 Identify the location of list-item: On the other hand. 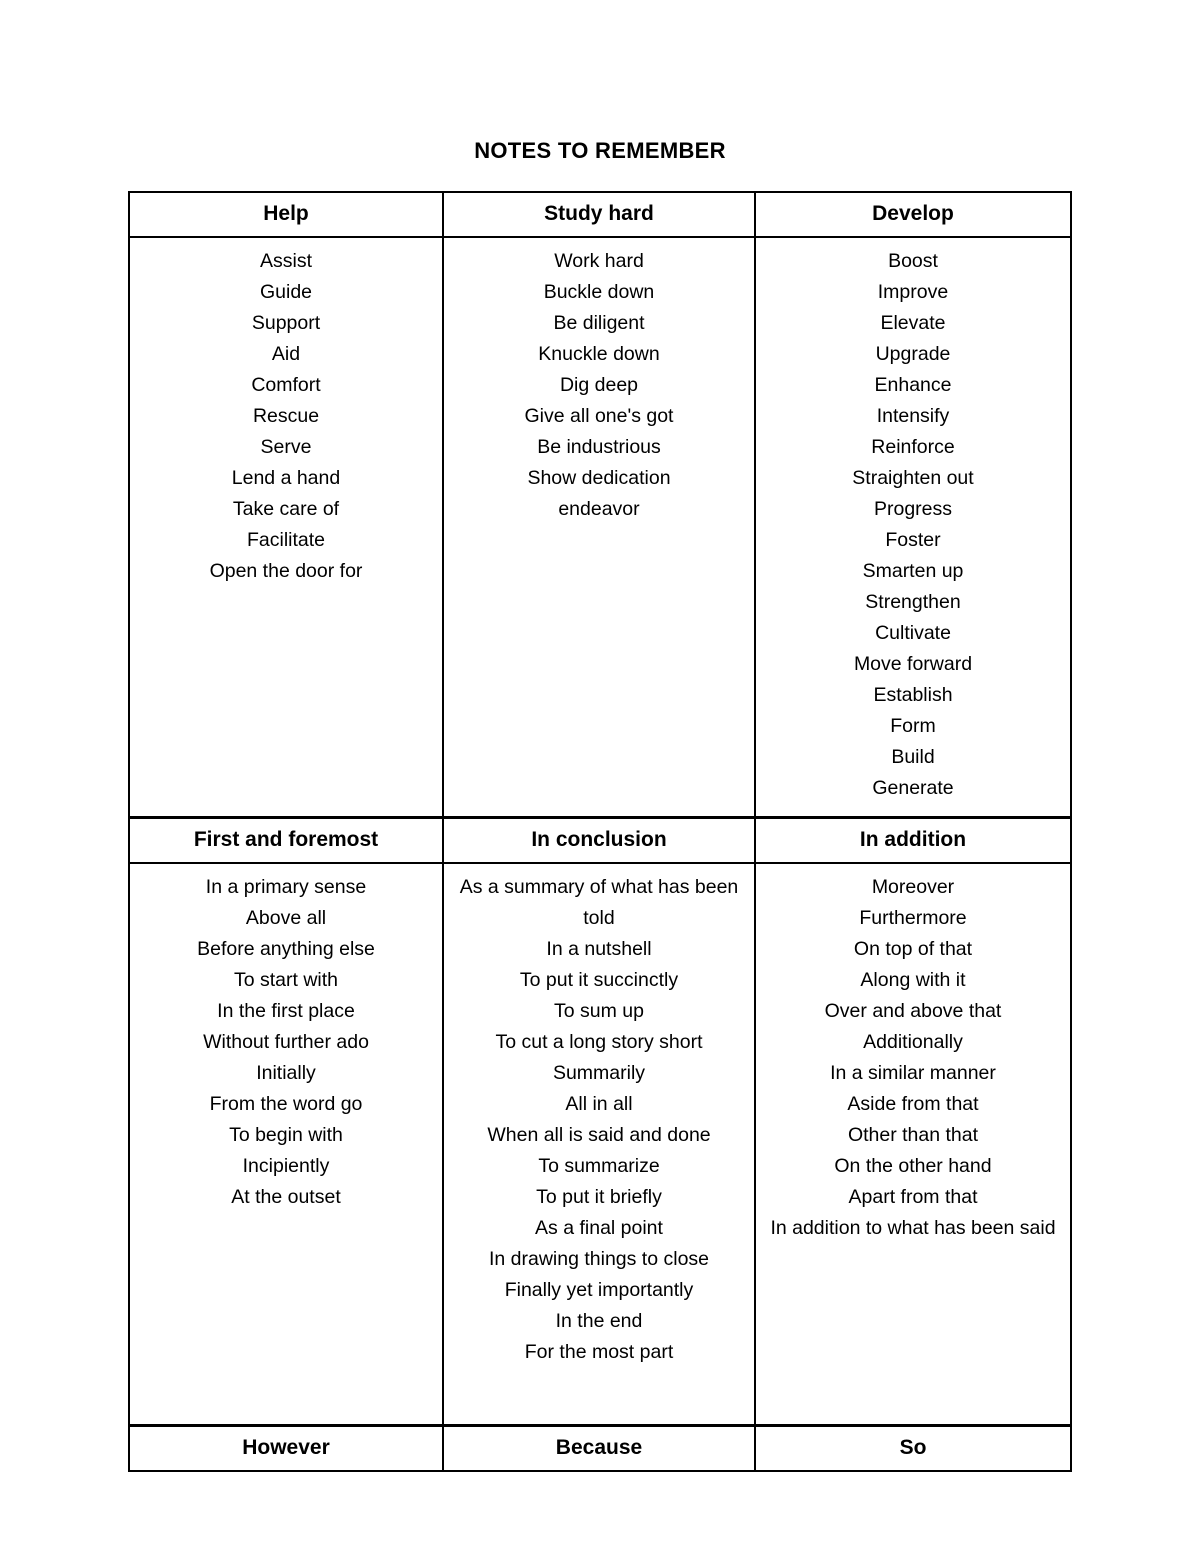
(913, 1166).